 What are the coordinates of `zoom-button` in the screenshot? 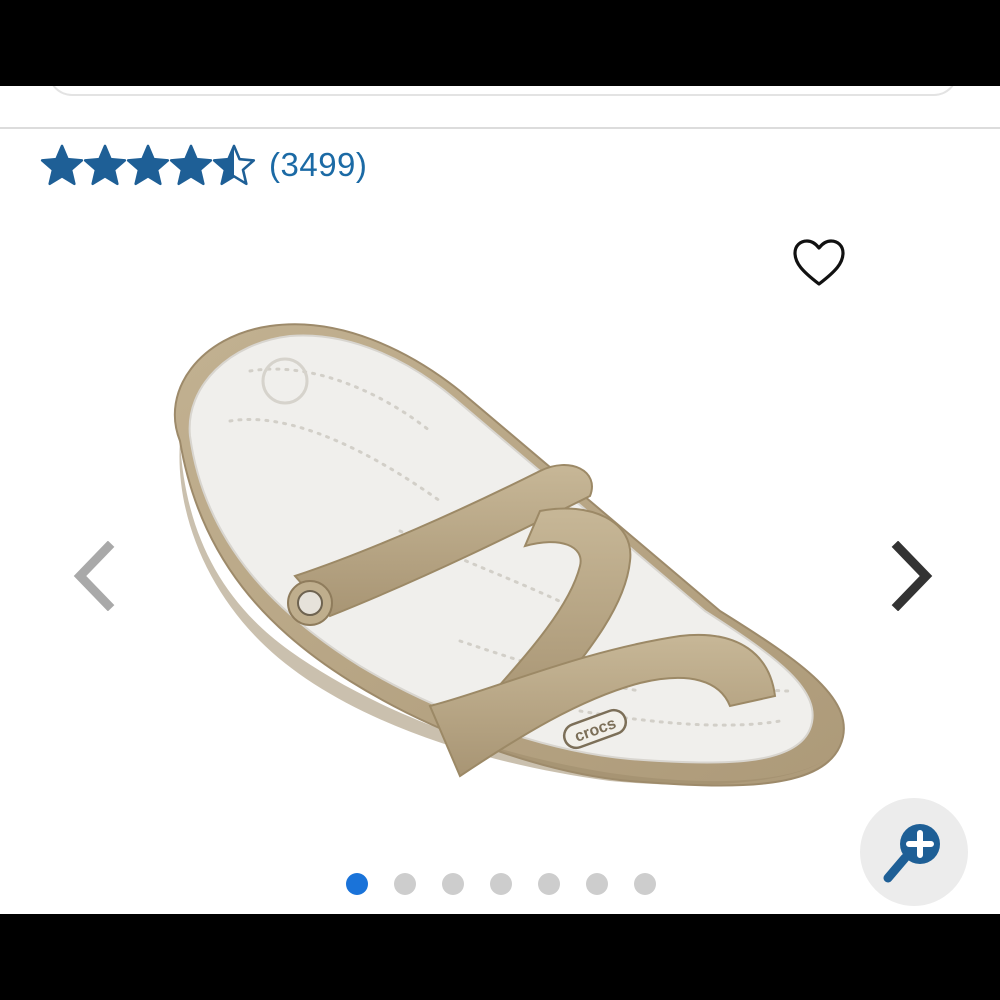 It's located at (914, 852).